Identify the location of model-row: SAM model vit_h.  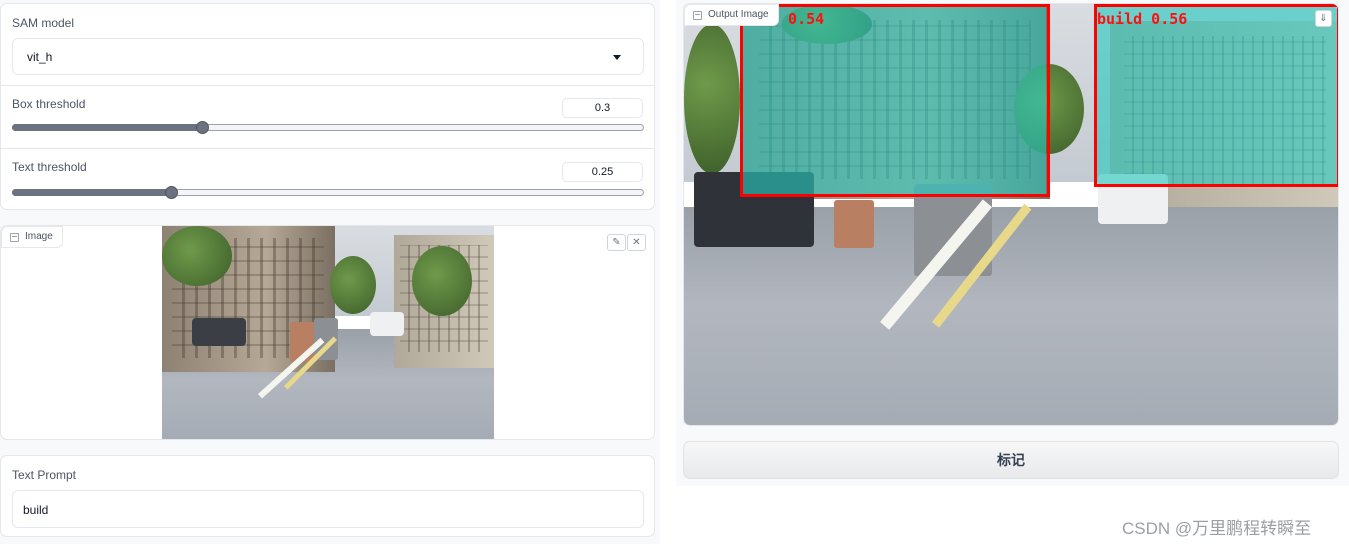
(327, 44).